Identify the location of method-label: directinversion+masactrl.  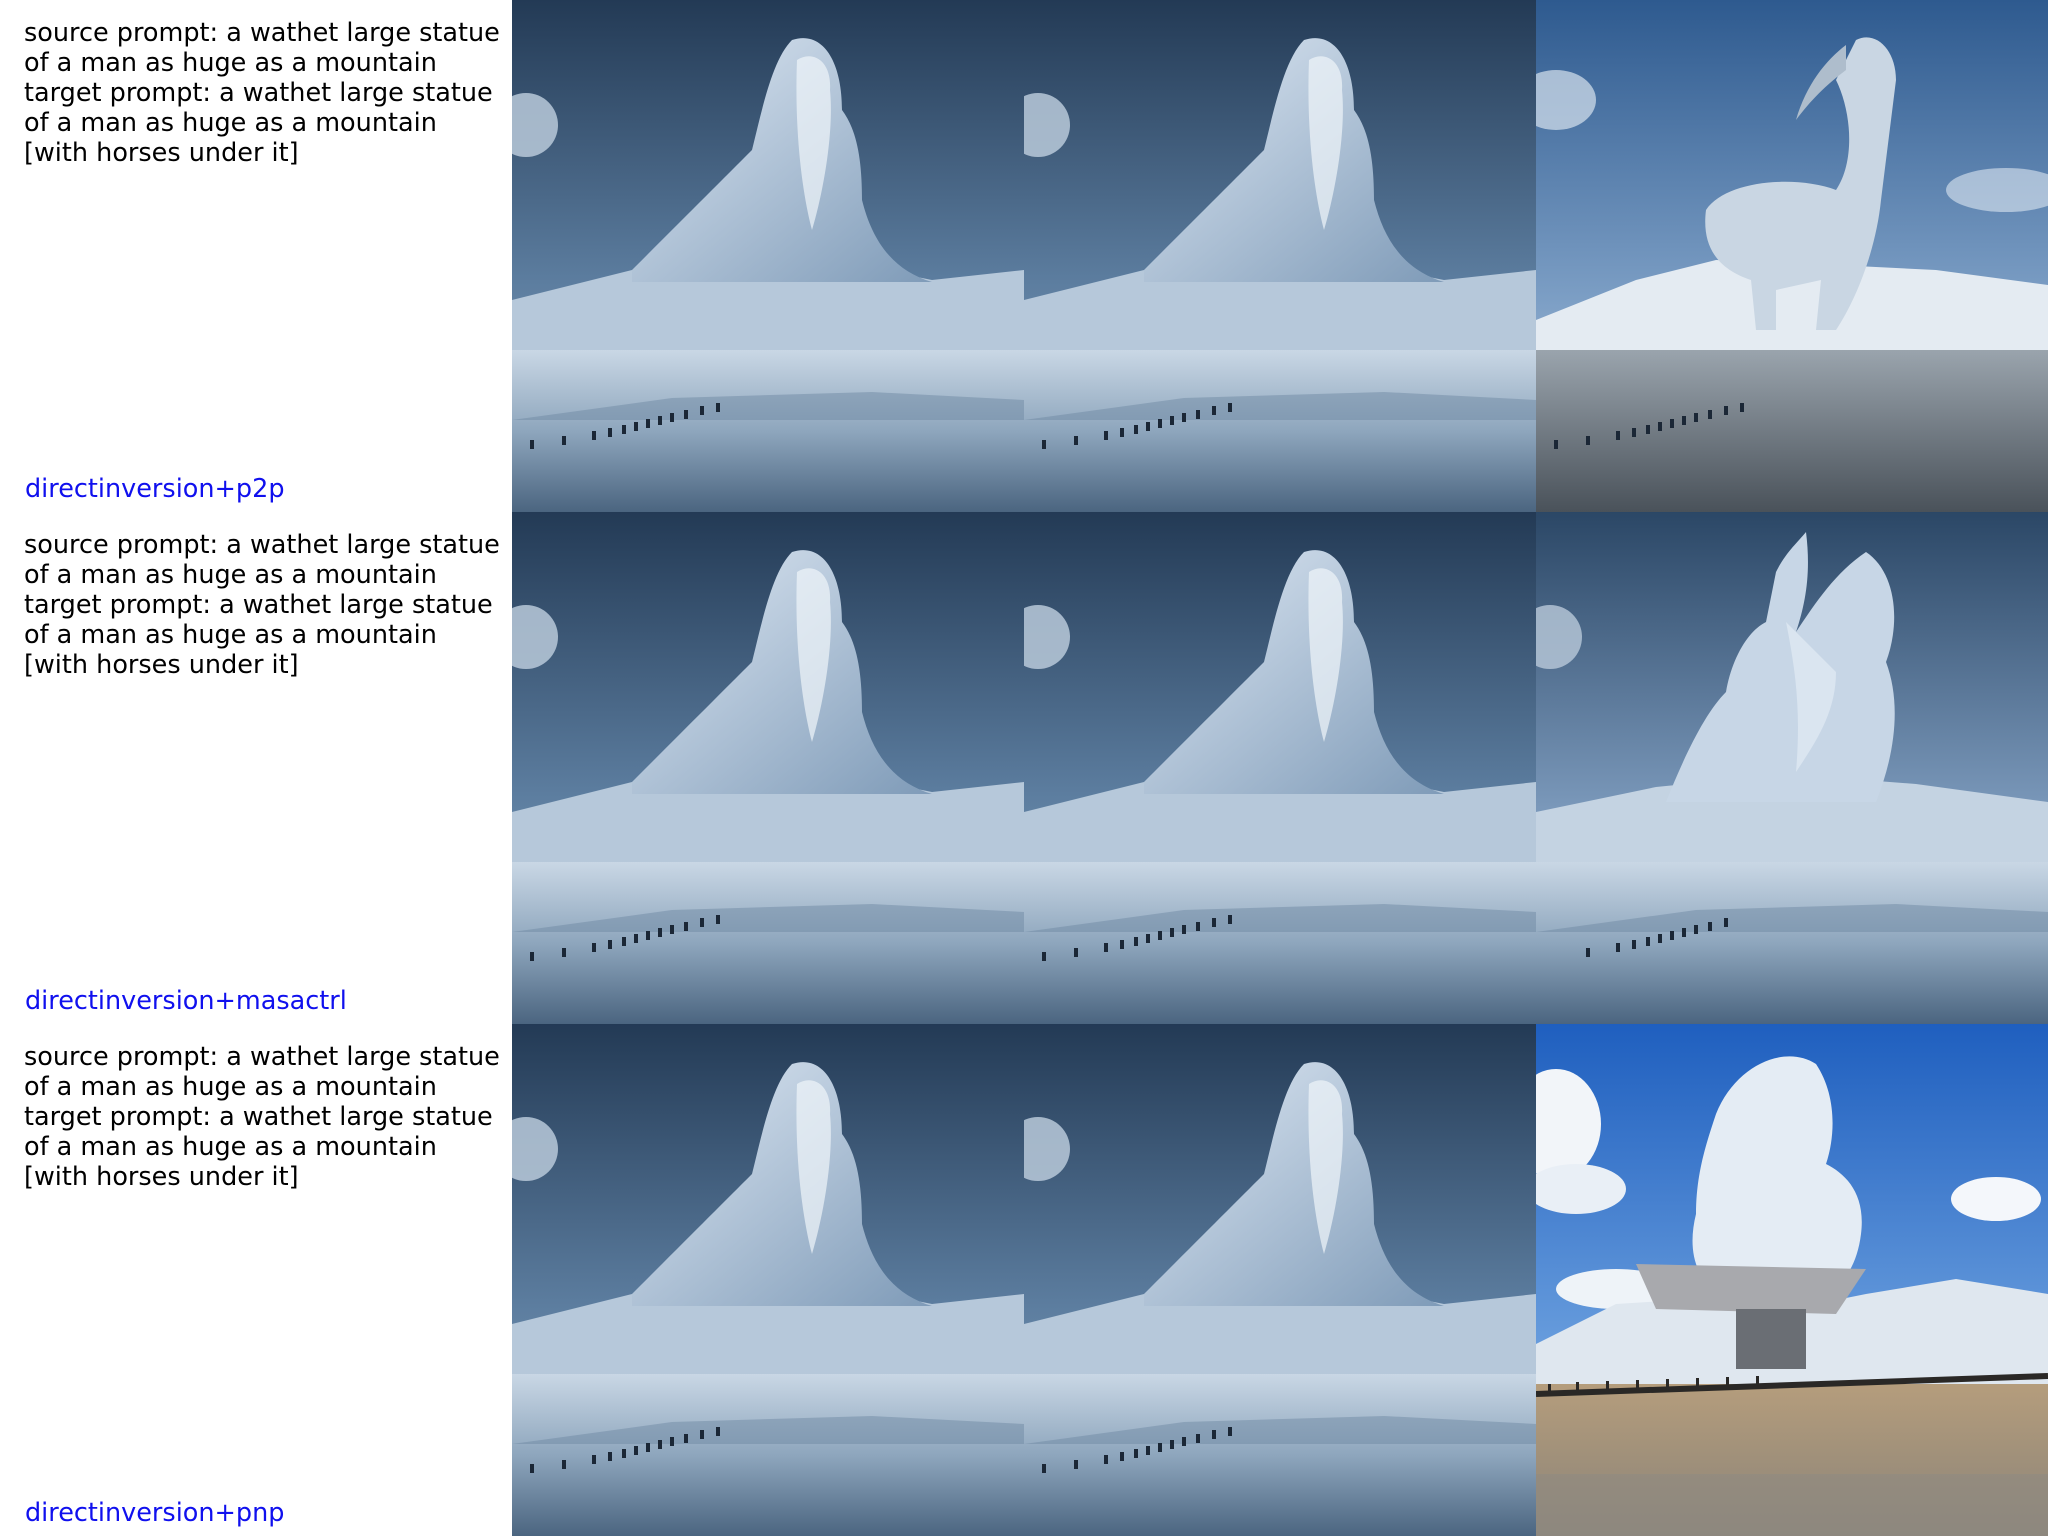
(186, 1001).